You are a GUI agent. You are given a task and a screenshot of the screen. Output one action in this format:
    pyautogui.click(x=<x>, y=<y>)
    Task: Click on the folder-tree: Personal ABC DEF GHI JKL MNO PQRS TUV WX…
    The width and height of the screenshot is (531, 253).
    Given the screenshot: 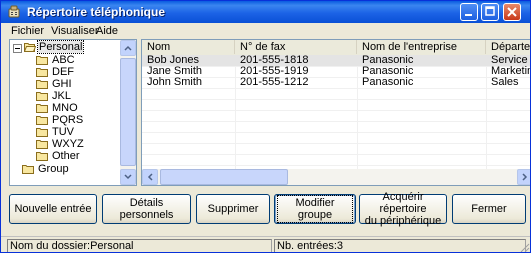 What is the action you would take?
    pyautogui.click(x=73, y=112)
    